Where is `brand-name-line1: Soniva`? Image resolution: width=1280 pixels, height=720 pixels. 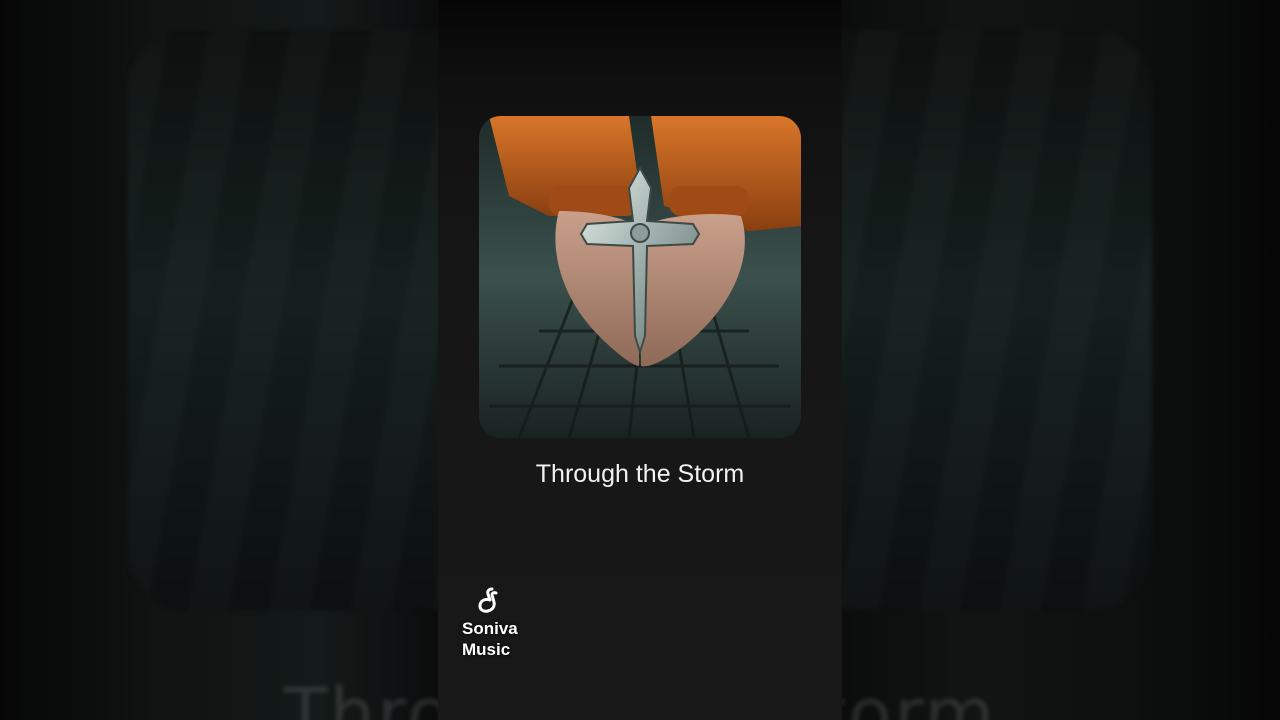
brand-name-line1: Soniva is located at coordinates (490, 628).